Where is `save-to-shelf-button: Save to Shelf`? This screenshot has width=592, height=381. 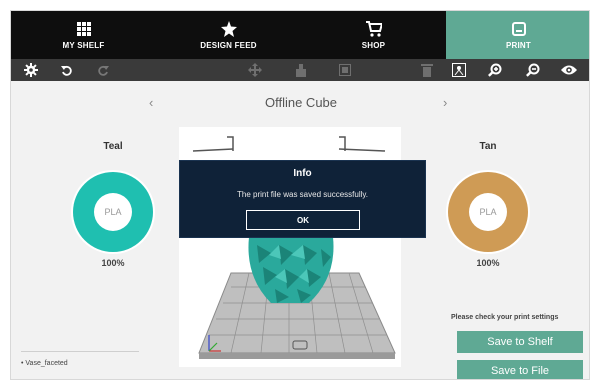
save-to-shelf-button: Save to Shelf is located at coordinates (520, 342).